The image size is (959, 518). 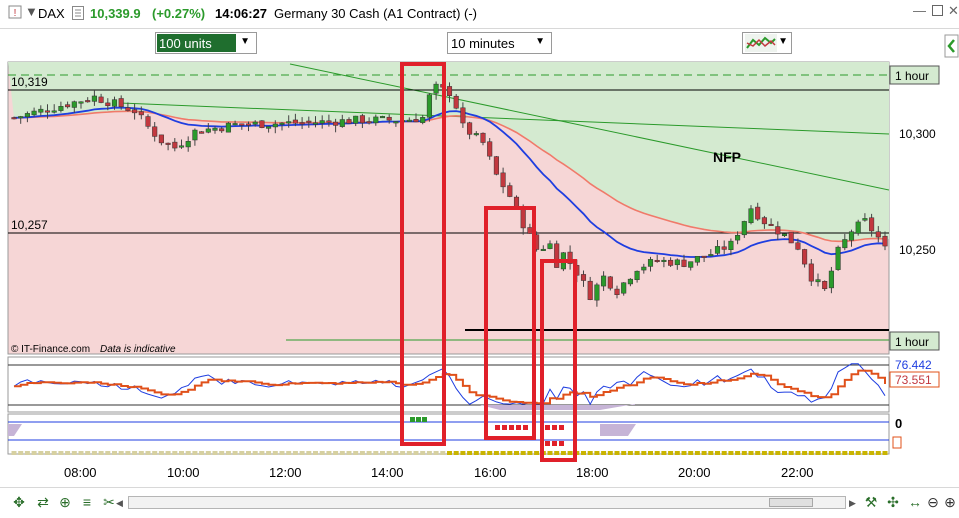 What do you see at coordinates (449, 453) in the screenshot?
I see `time-tick-strip` at bounding box center [449, 453].